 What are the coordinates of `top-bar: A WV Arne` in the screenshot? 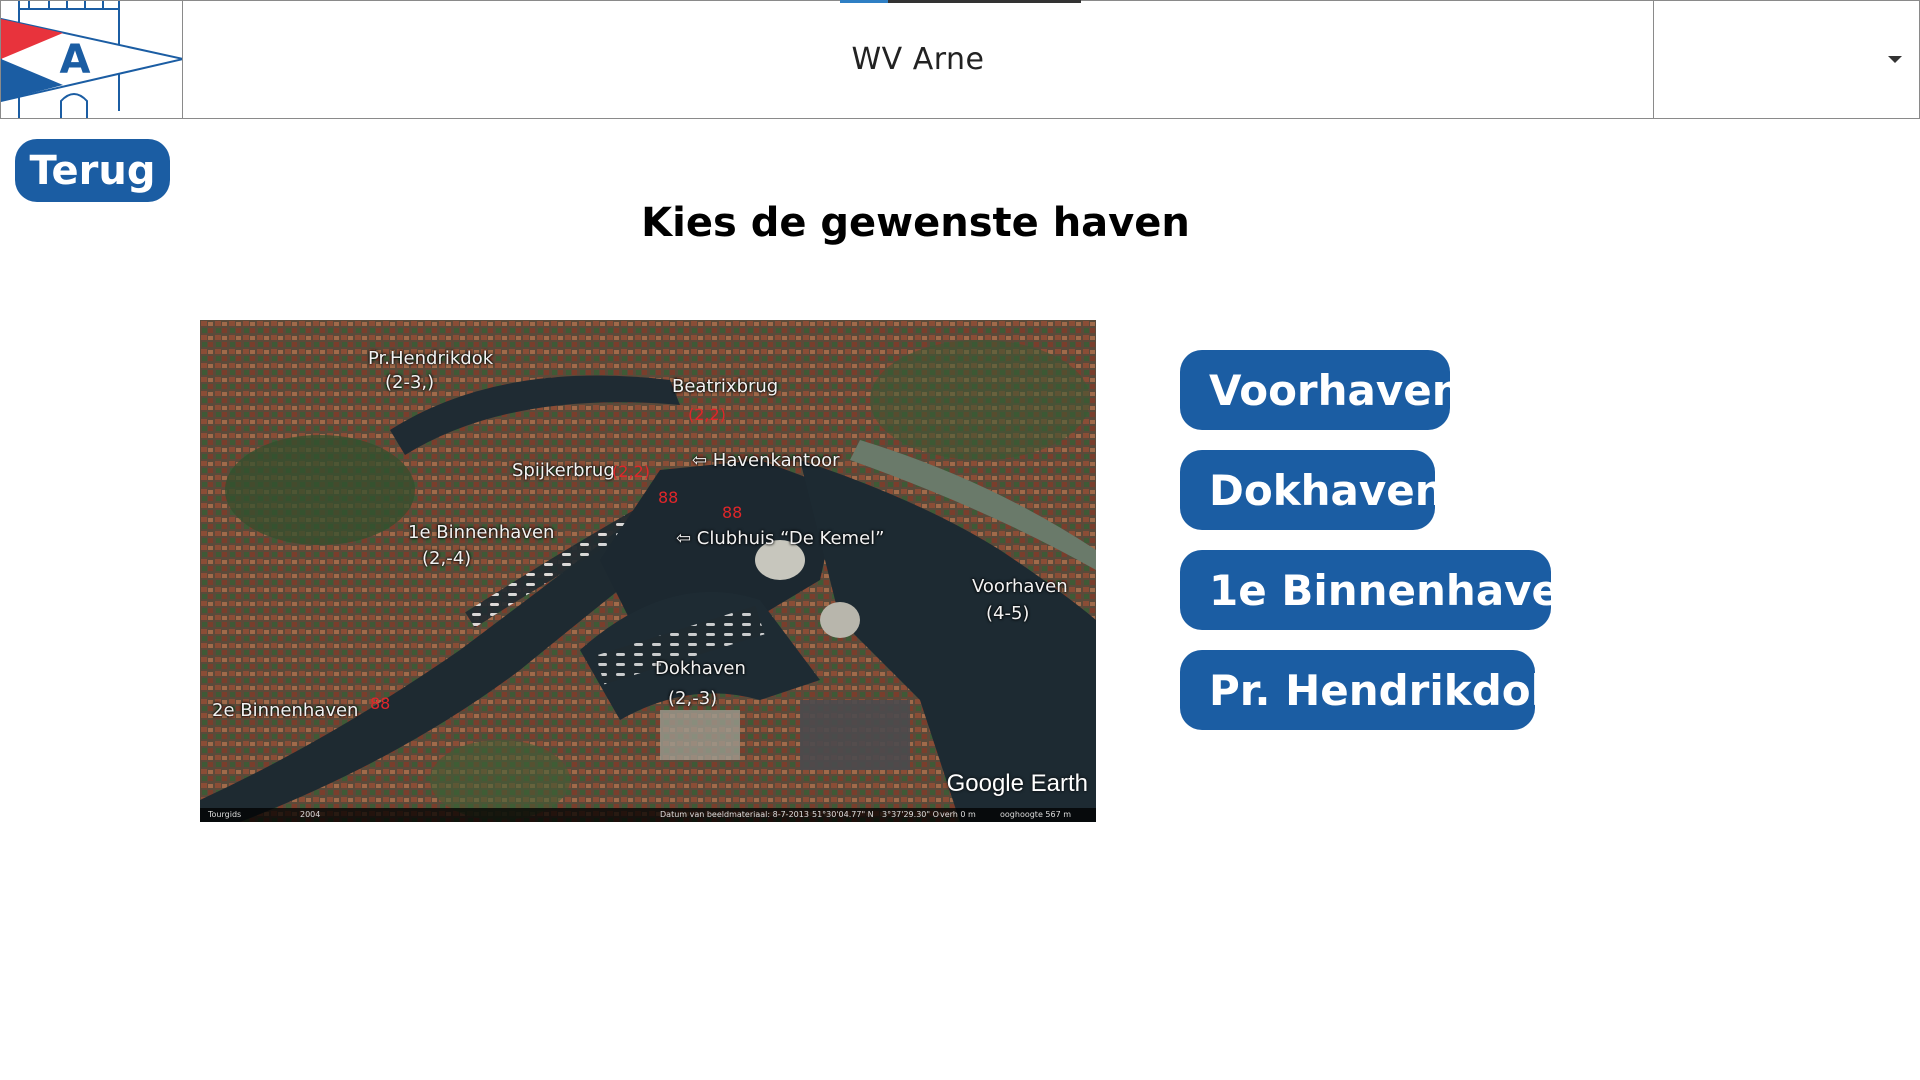 It's located at (960, 60).